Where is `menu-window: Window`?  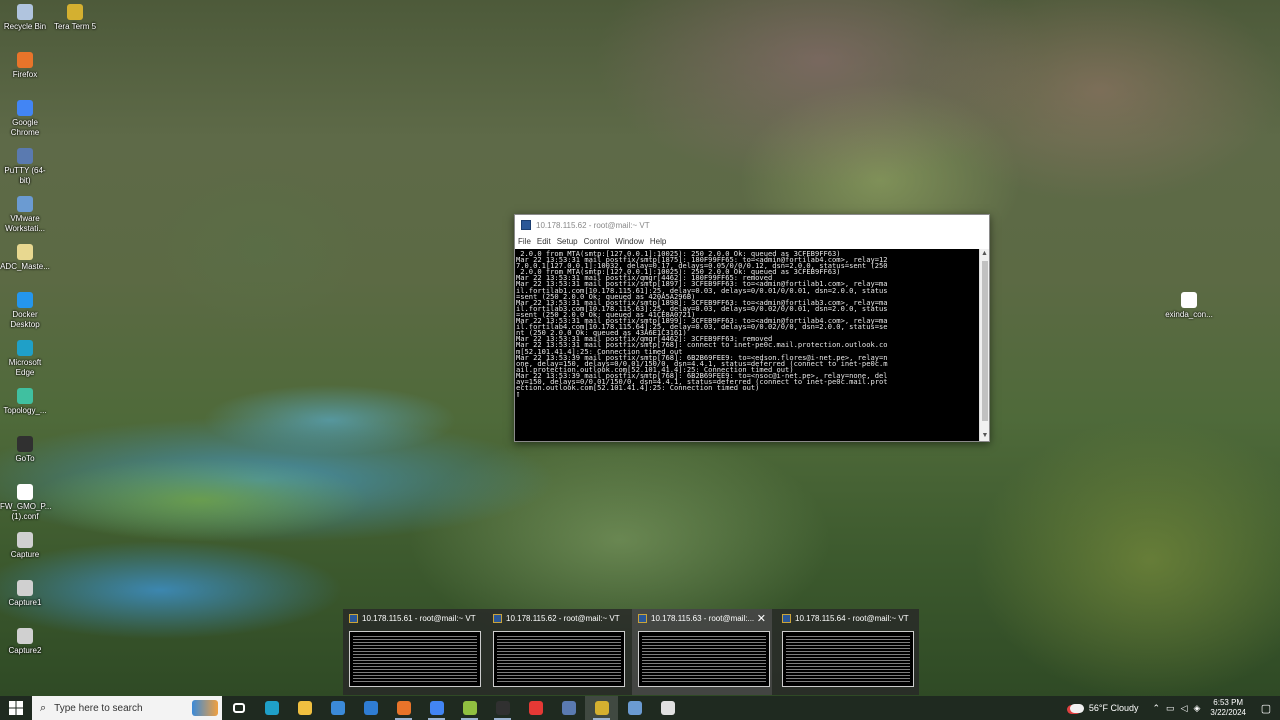
menu-window: Window is located at coordinates (629, 241).